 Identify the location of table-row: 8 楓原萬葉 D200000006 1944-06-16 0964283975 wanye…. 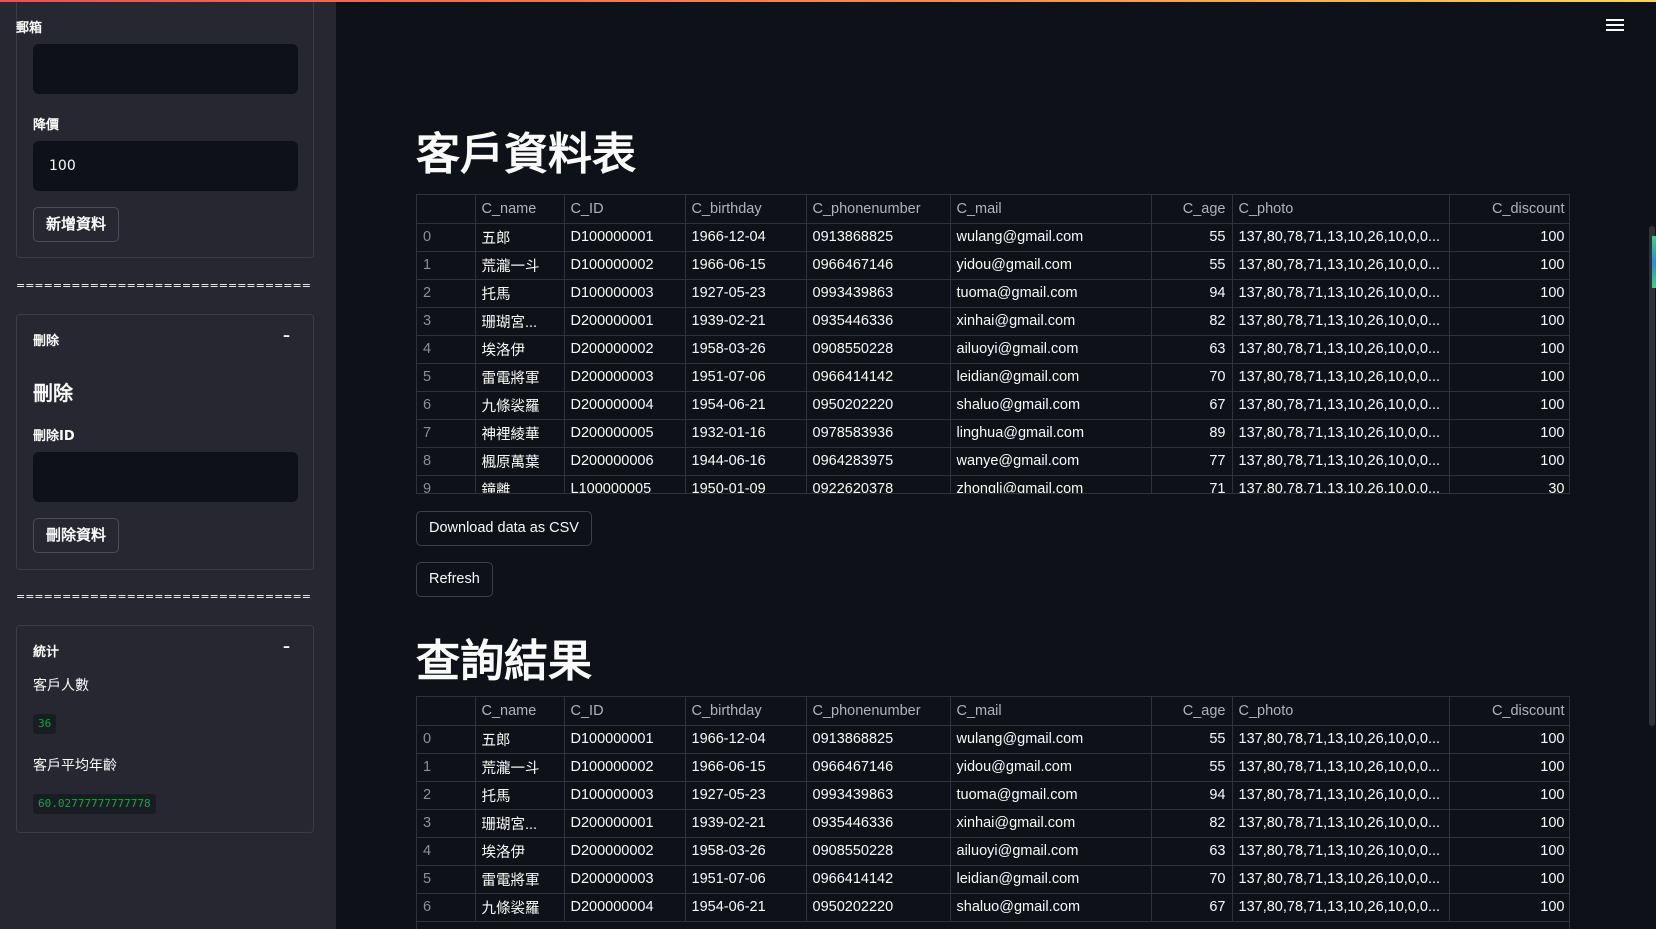
(993, 461).